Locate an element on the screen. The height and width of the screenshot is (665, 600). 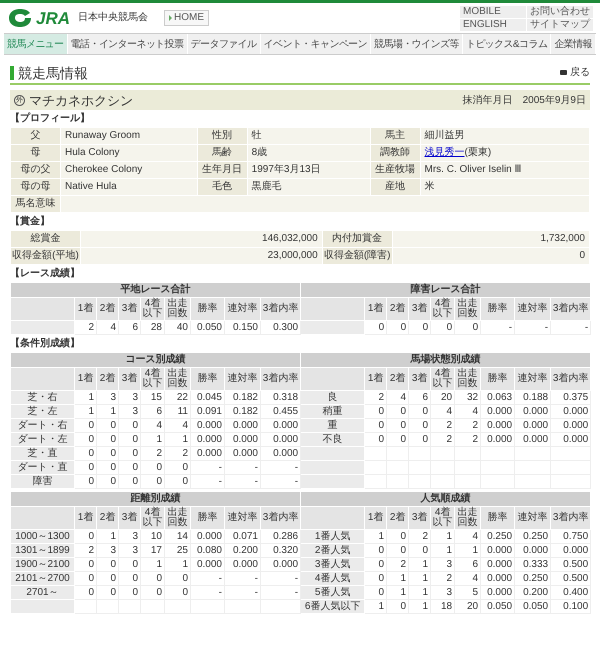
utility-link: お問い合わせ is located at coordinates (560, 12).